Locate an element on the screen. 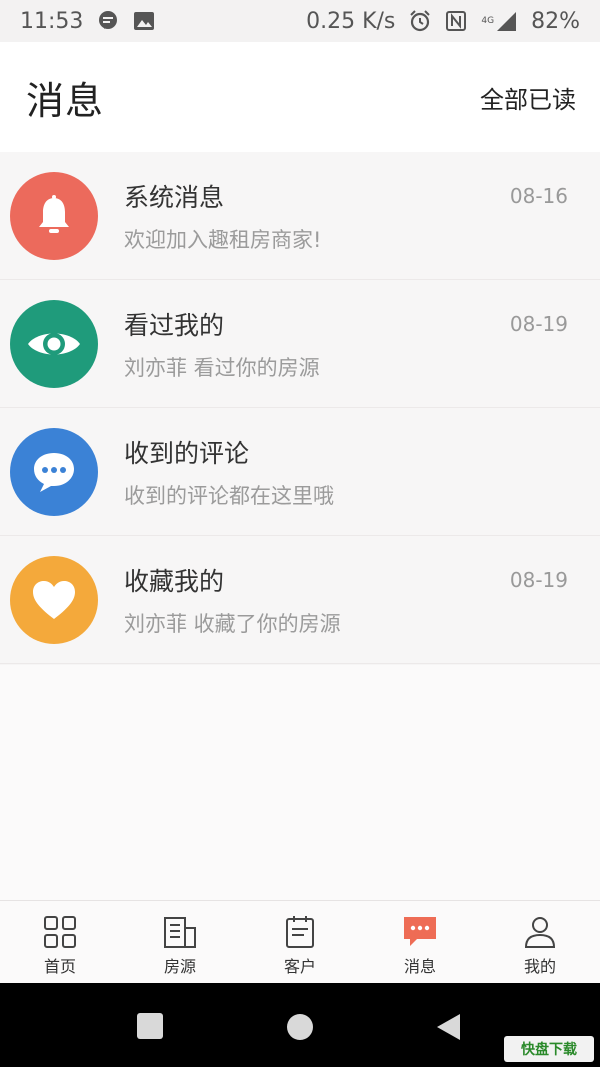  network-type: 4G is located at coordinates (488, 21).